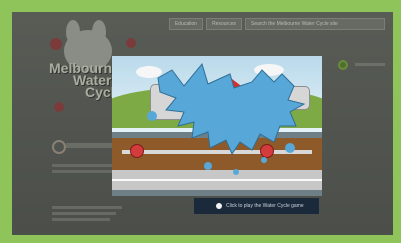 The width and height of the screenshot is (401, 243). What do you see at coordinates (219, 206) in the screenshot?
I see `play-dot-icon` at bounding box center [219, 206].